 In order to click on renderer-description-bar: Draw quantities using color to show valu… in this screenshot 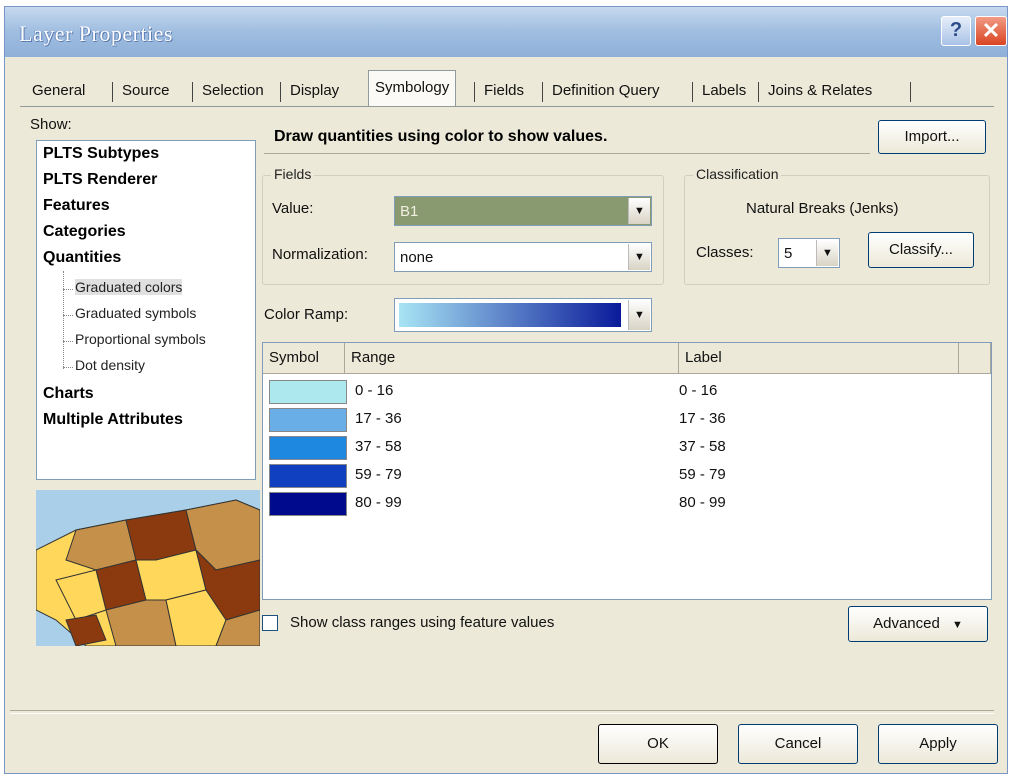, I will do `click(567, 137)`.